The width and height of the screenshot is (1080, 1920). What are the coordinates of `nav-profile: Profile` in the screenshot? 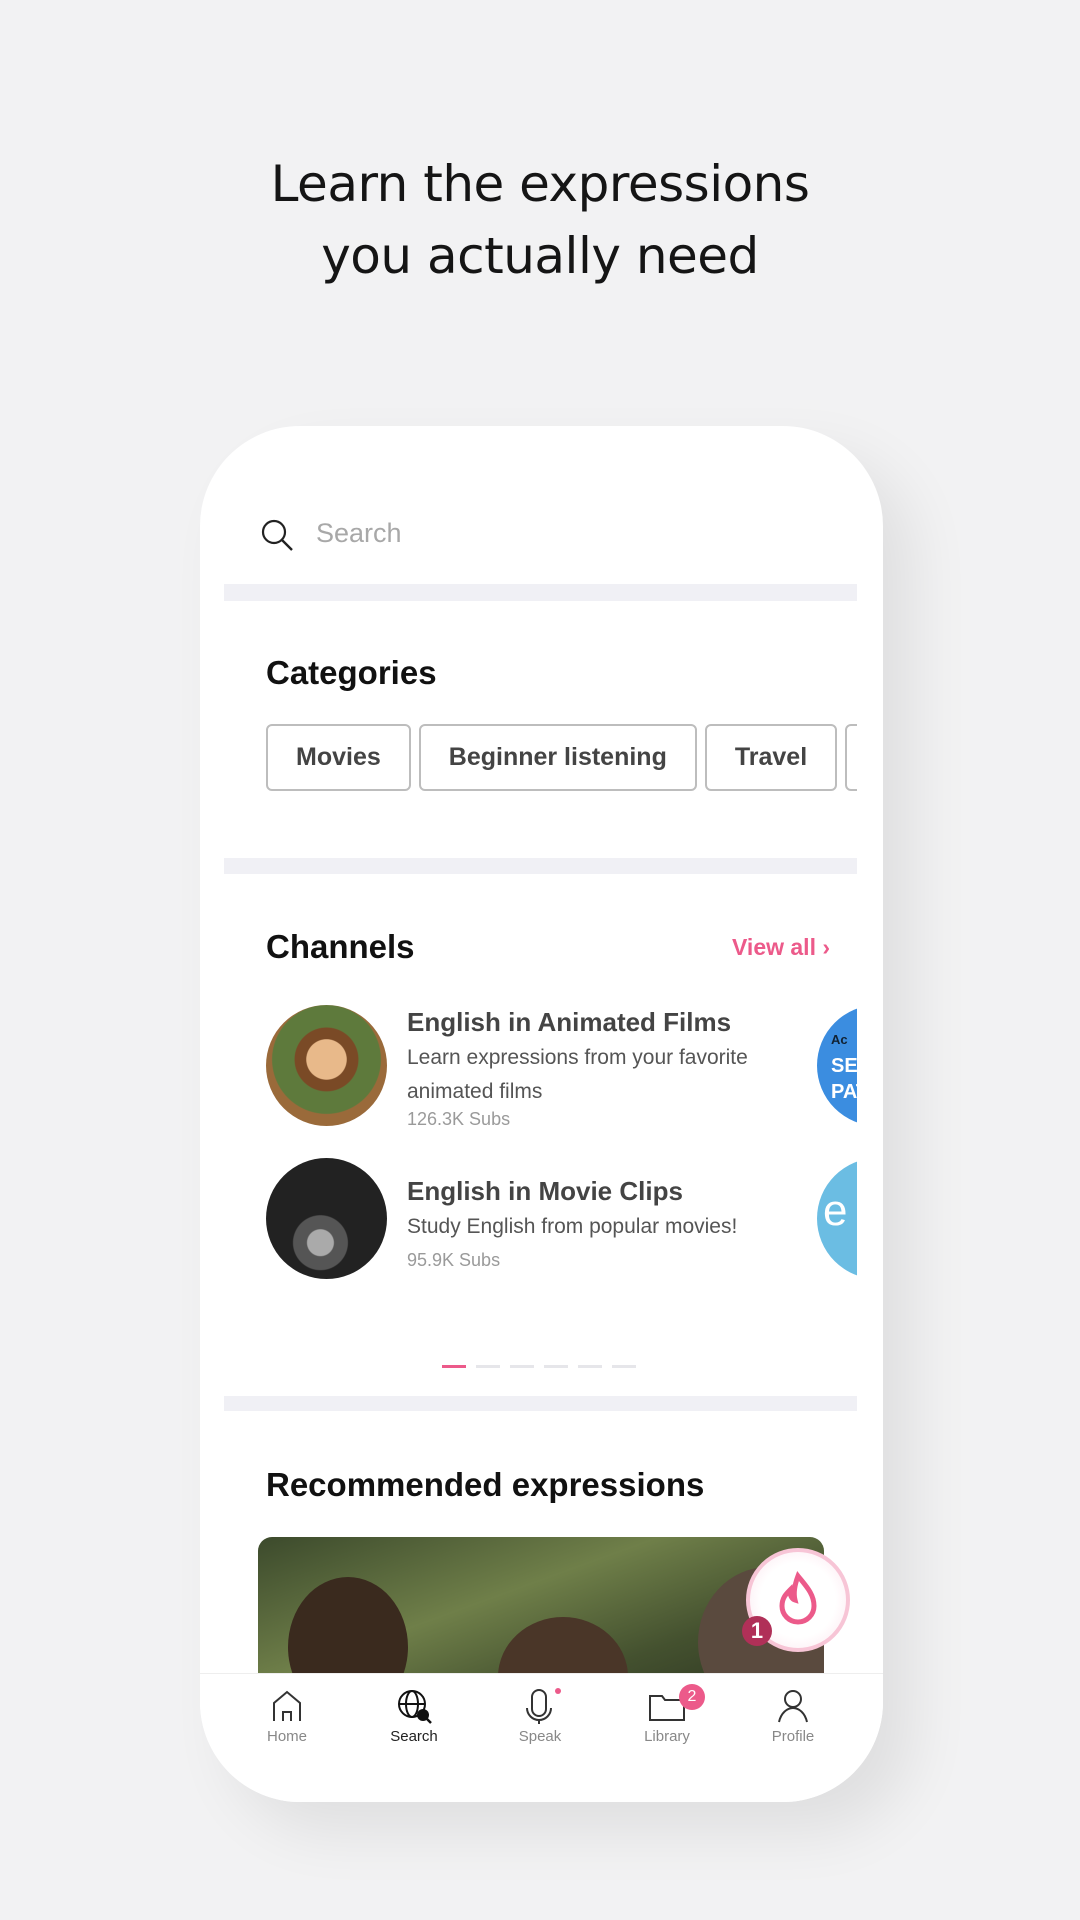 It's located at (793, 1716).